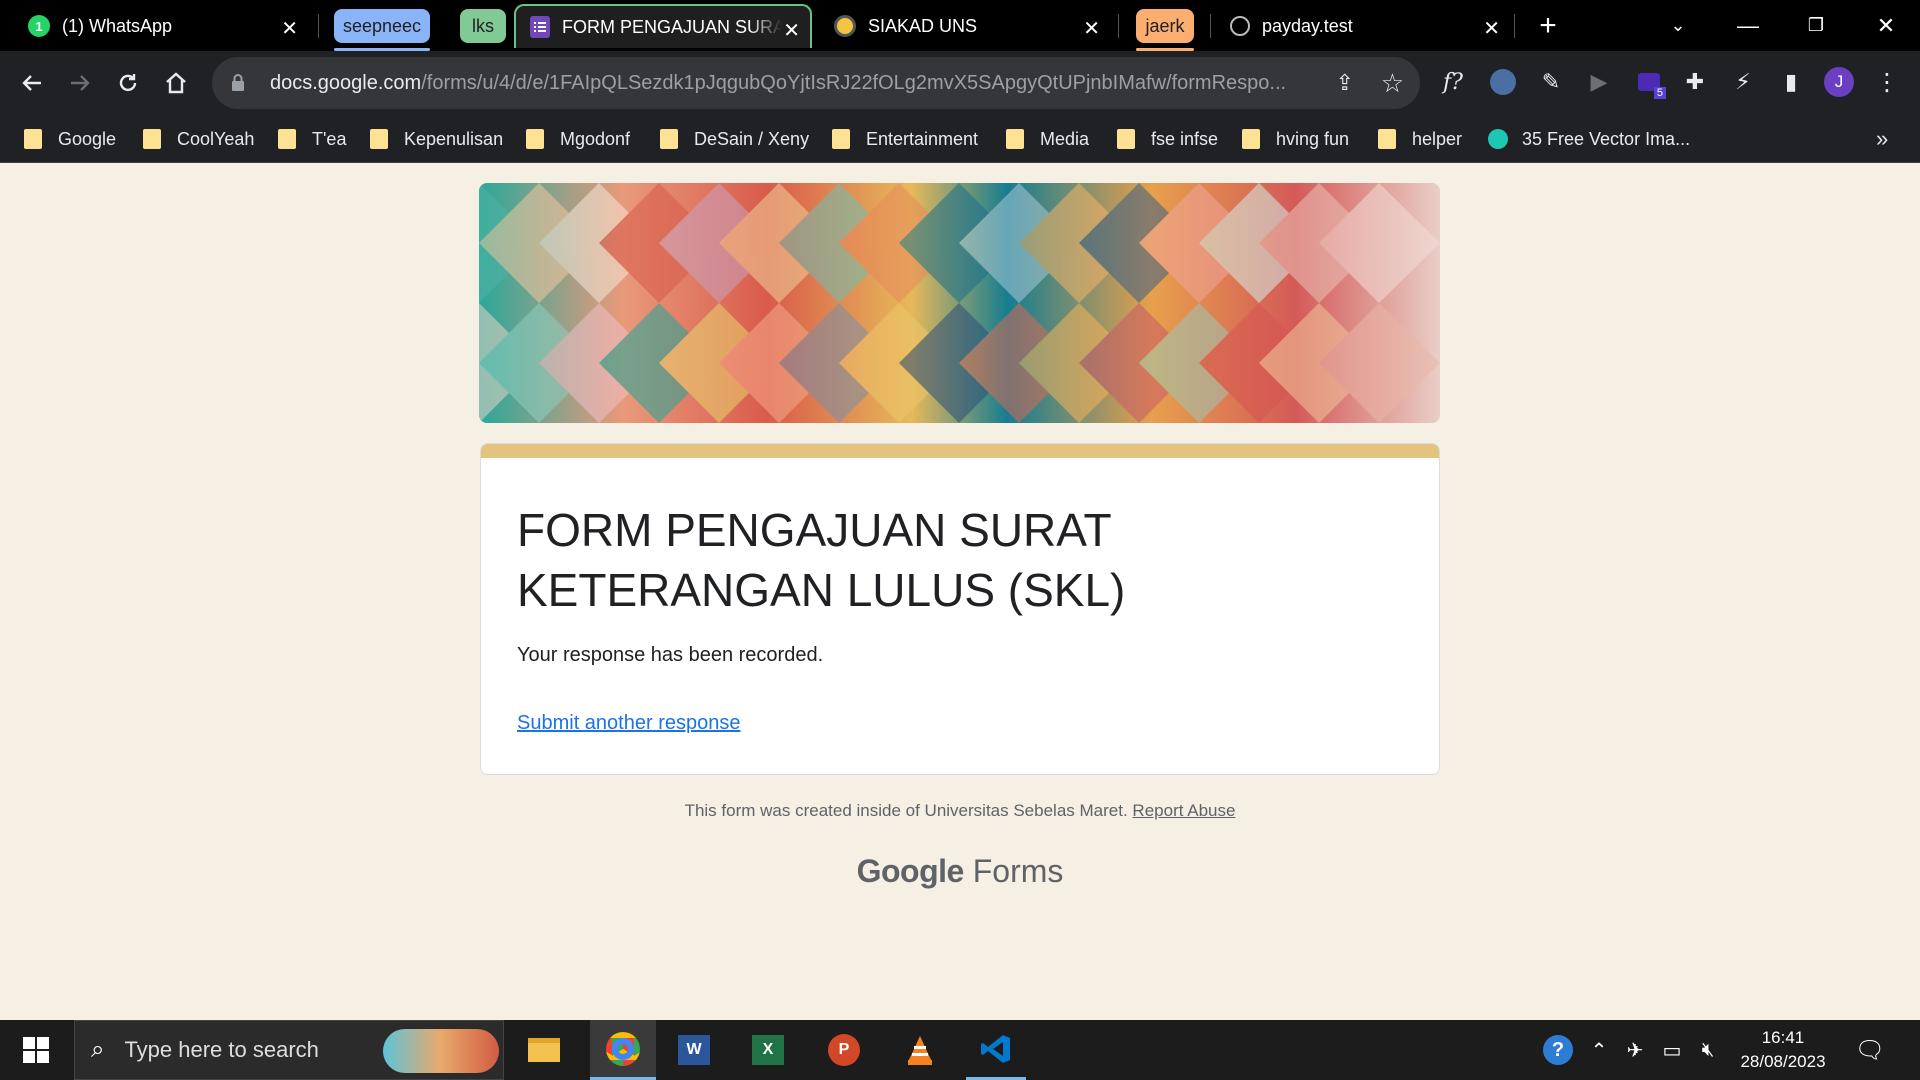 Image resolution: width=1920 pixels, height=1080 pixels. What do you see at coordinates (1649, 82) in the screenshot?
I see `stack-extension-icon: 5` at bounding box center [1649, 82].